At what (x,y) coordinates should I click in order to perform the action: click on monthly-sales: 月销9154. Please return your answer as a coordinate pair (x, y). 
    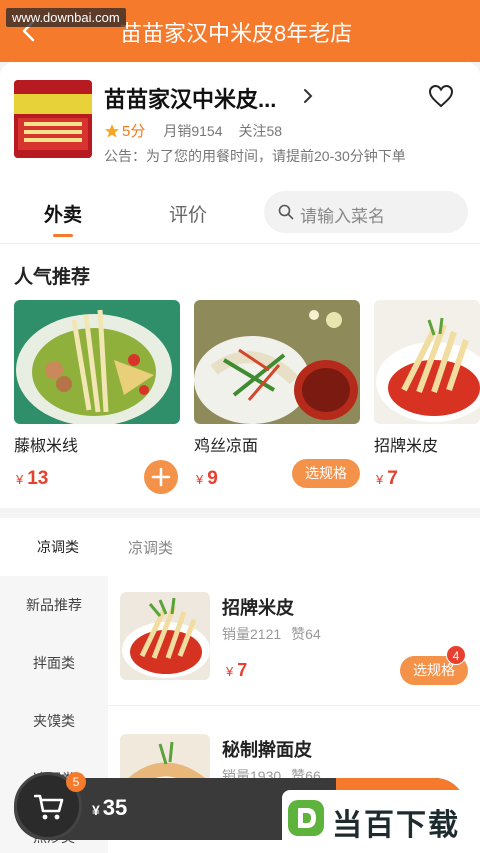
    Looking at the image, I should click on (193, 130).